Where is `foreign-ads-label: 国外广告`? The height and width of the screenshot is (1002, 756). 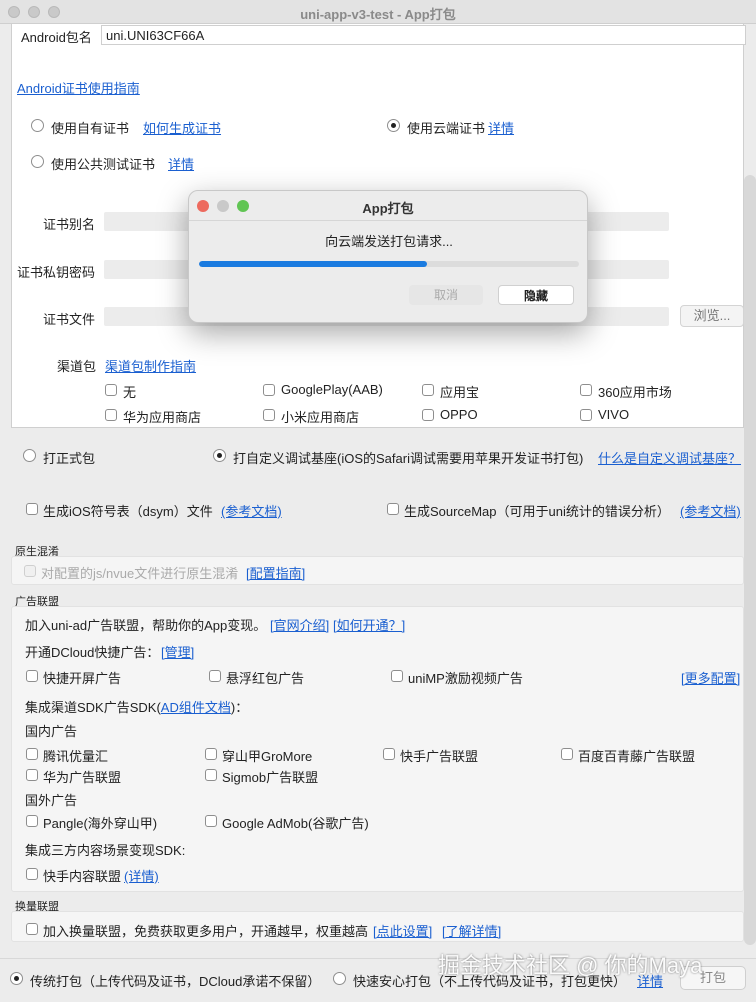 foreign-ads-label: 国外广告 is located at coordinates (51, 800).